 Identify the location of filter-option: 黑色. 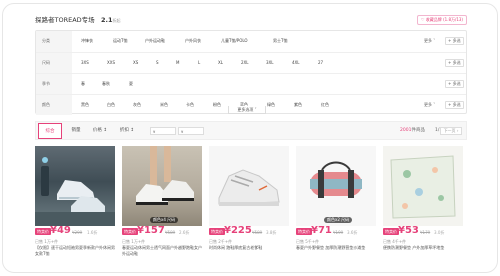
(85, 105).